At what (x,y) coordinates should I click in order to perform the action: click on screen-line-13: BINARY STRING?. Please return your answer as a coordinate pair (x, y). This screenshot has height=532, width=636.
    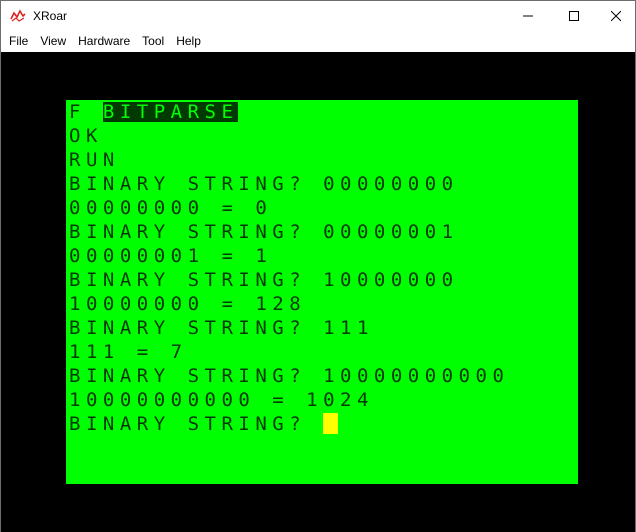
    Looking at the image, I should click on (322, 424).